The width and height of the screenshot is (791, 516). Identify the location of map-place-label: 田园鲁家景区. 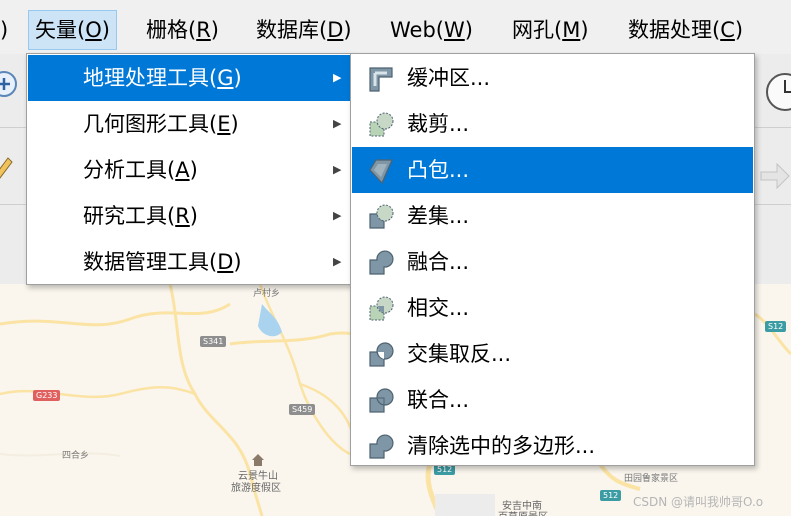
(651, 479).